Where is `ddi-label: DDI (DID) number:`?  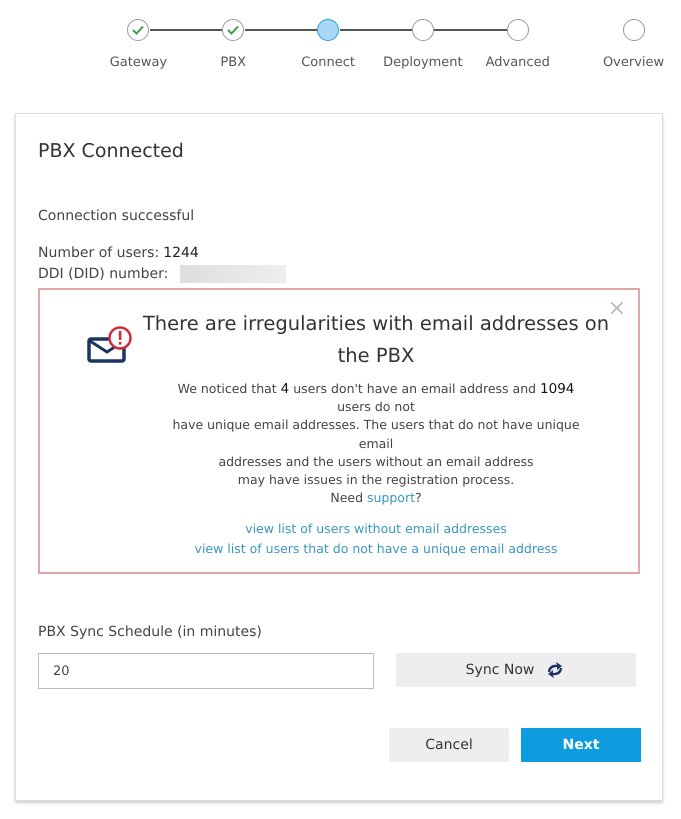
ddi-label: DDI (DID) number: is located at coordinates (103, 274).